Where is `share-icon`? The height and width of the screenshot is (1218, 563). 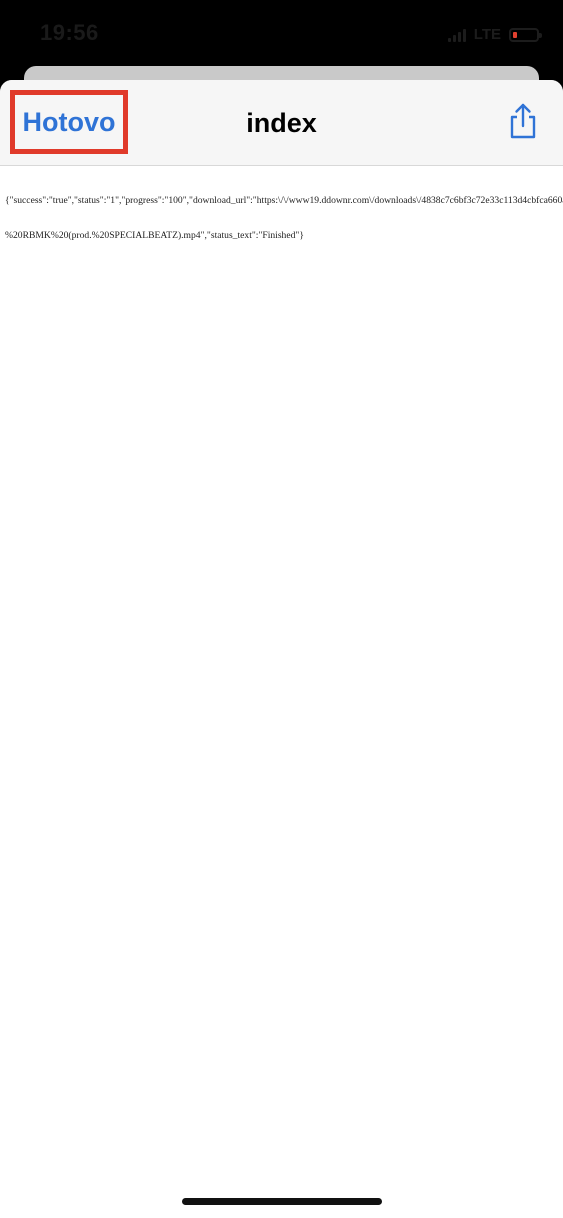
share-icon is located at coordinates (523, 121).